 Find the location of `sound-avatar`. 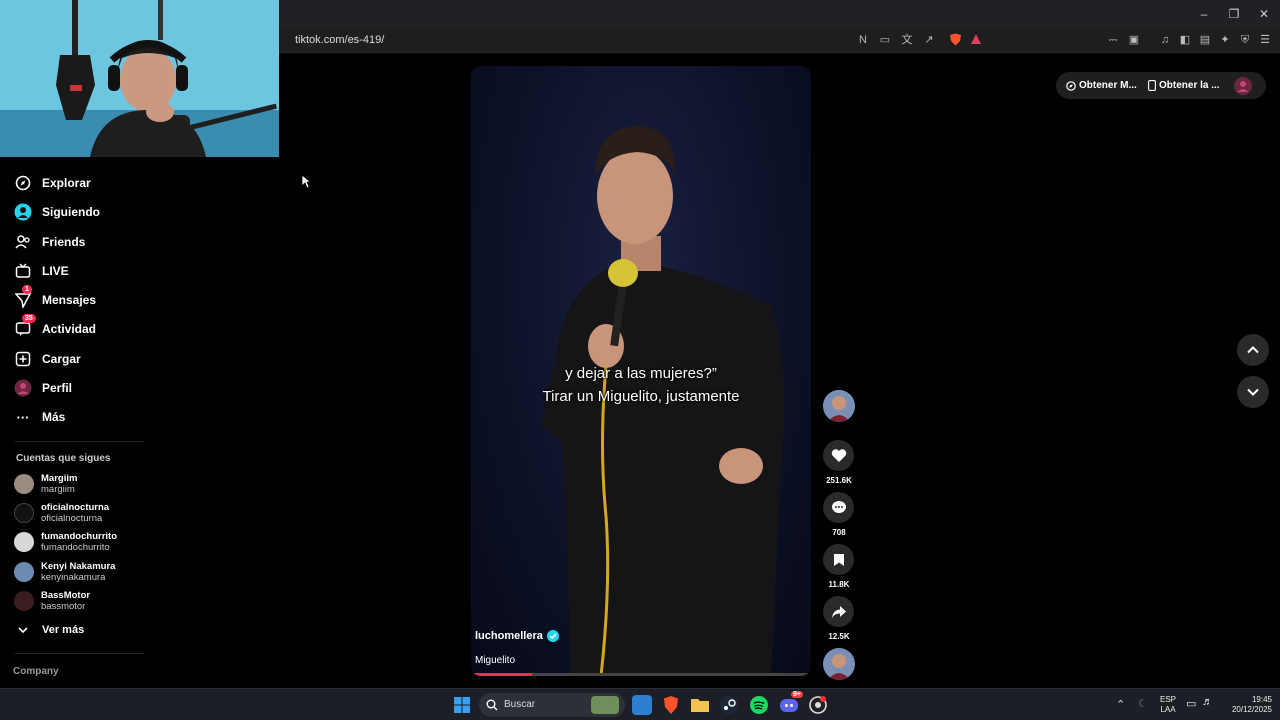

sound-avatar is located at coordinates (839, 664).